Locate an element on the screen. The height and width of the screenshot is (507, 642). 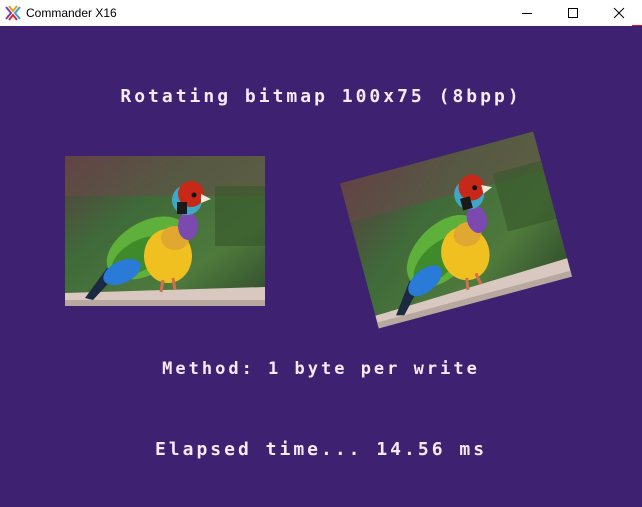
minimize-button is located at coordinates (527, 13).